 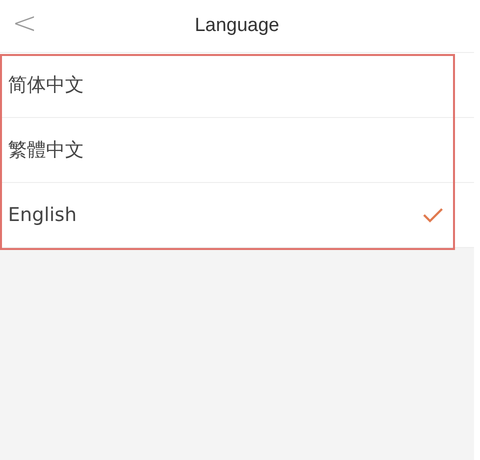 What do you see at coordinates (237, 215) in the screenshot?
I see `language-option: English` at bounding box center [237, 215].